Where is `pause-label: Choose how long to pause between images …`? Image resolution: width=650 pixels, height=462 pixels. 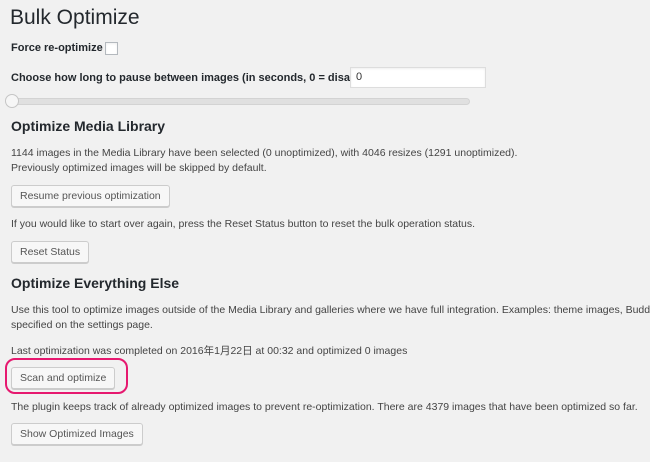 pause-label: Choose how long to pause between images … is located at coordinates (194, 78).